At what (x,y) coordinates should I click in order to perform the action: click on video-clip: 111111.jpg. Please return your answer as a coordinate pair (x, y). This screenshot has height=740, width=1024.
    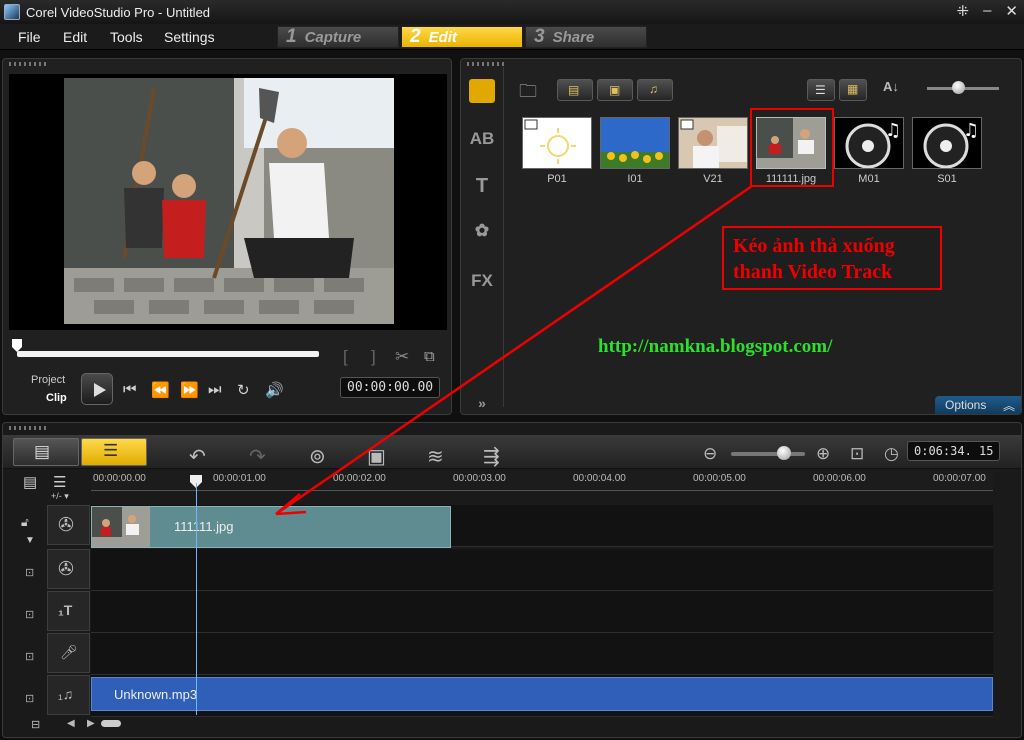
    Looking at the image, I should click on (271, 527).